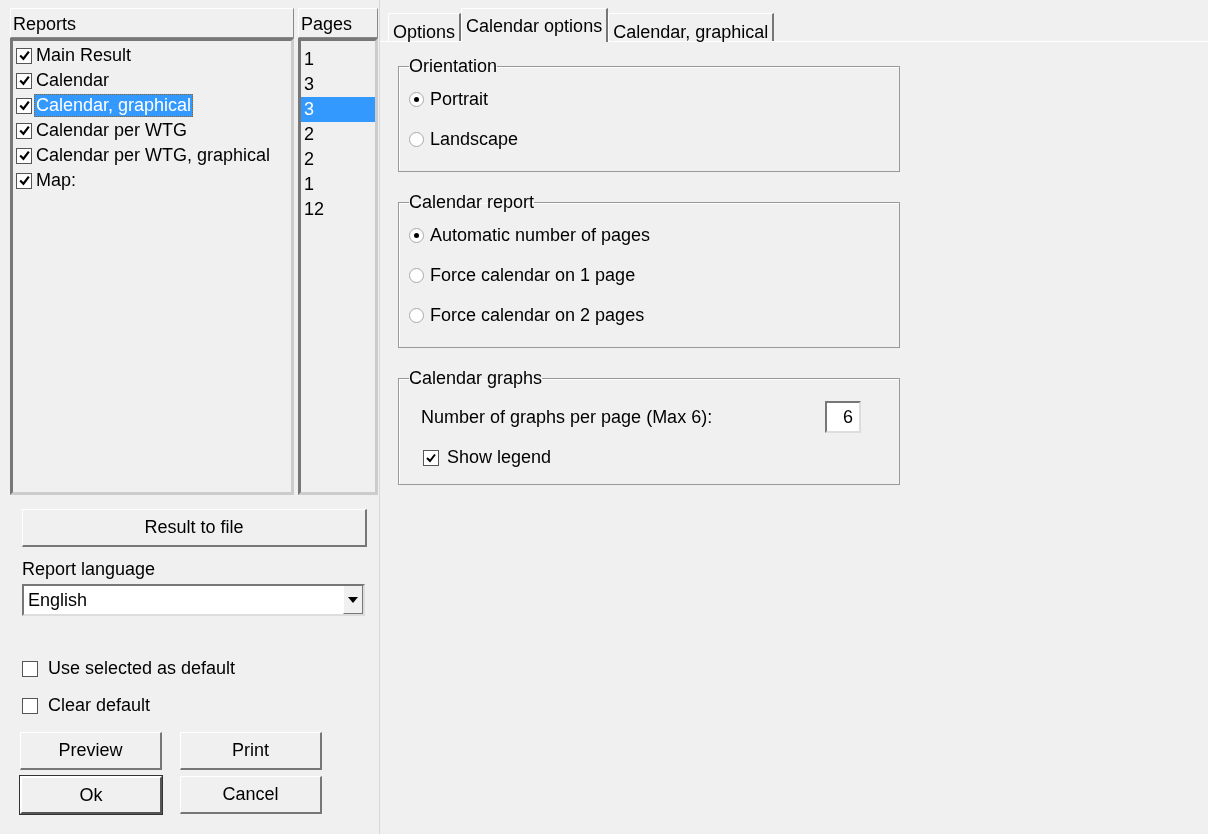 This screenshot has width=1208, height=834. What do you see at coordinates (84, 55) in the screenshot?
I see `report-item: Main Result` at bounding box center [84, 55].